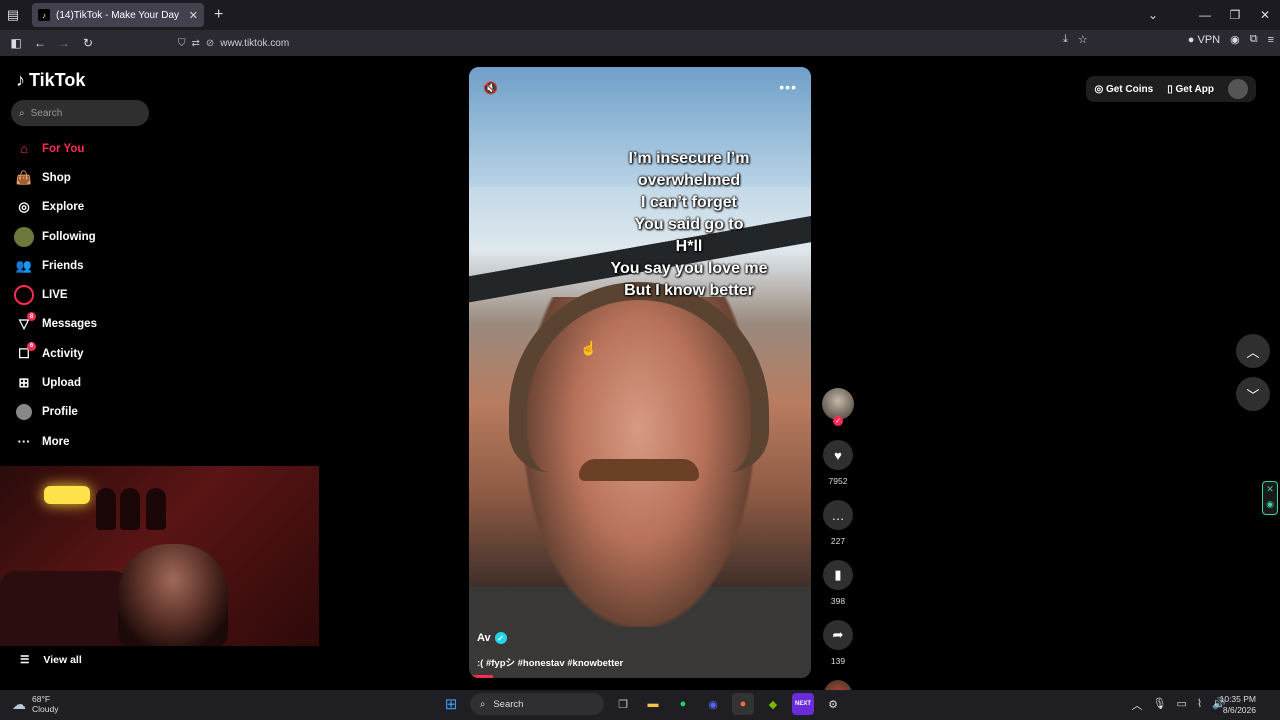 The image size is (1280, 720). What do you see at coordinates (838, 541) in the screenshot?
I see `comment-count: 227` at bounding box center [838, 541].